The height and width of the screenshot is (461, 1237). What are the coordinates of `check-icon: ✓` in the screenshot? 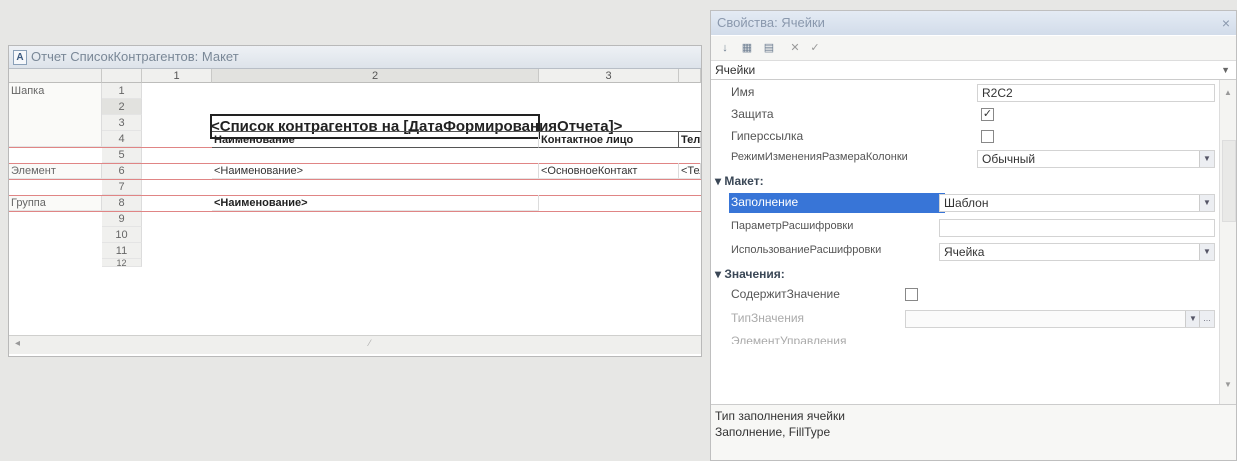 It's located at (815, 48).